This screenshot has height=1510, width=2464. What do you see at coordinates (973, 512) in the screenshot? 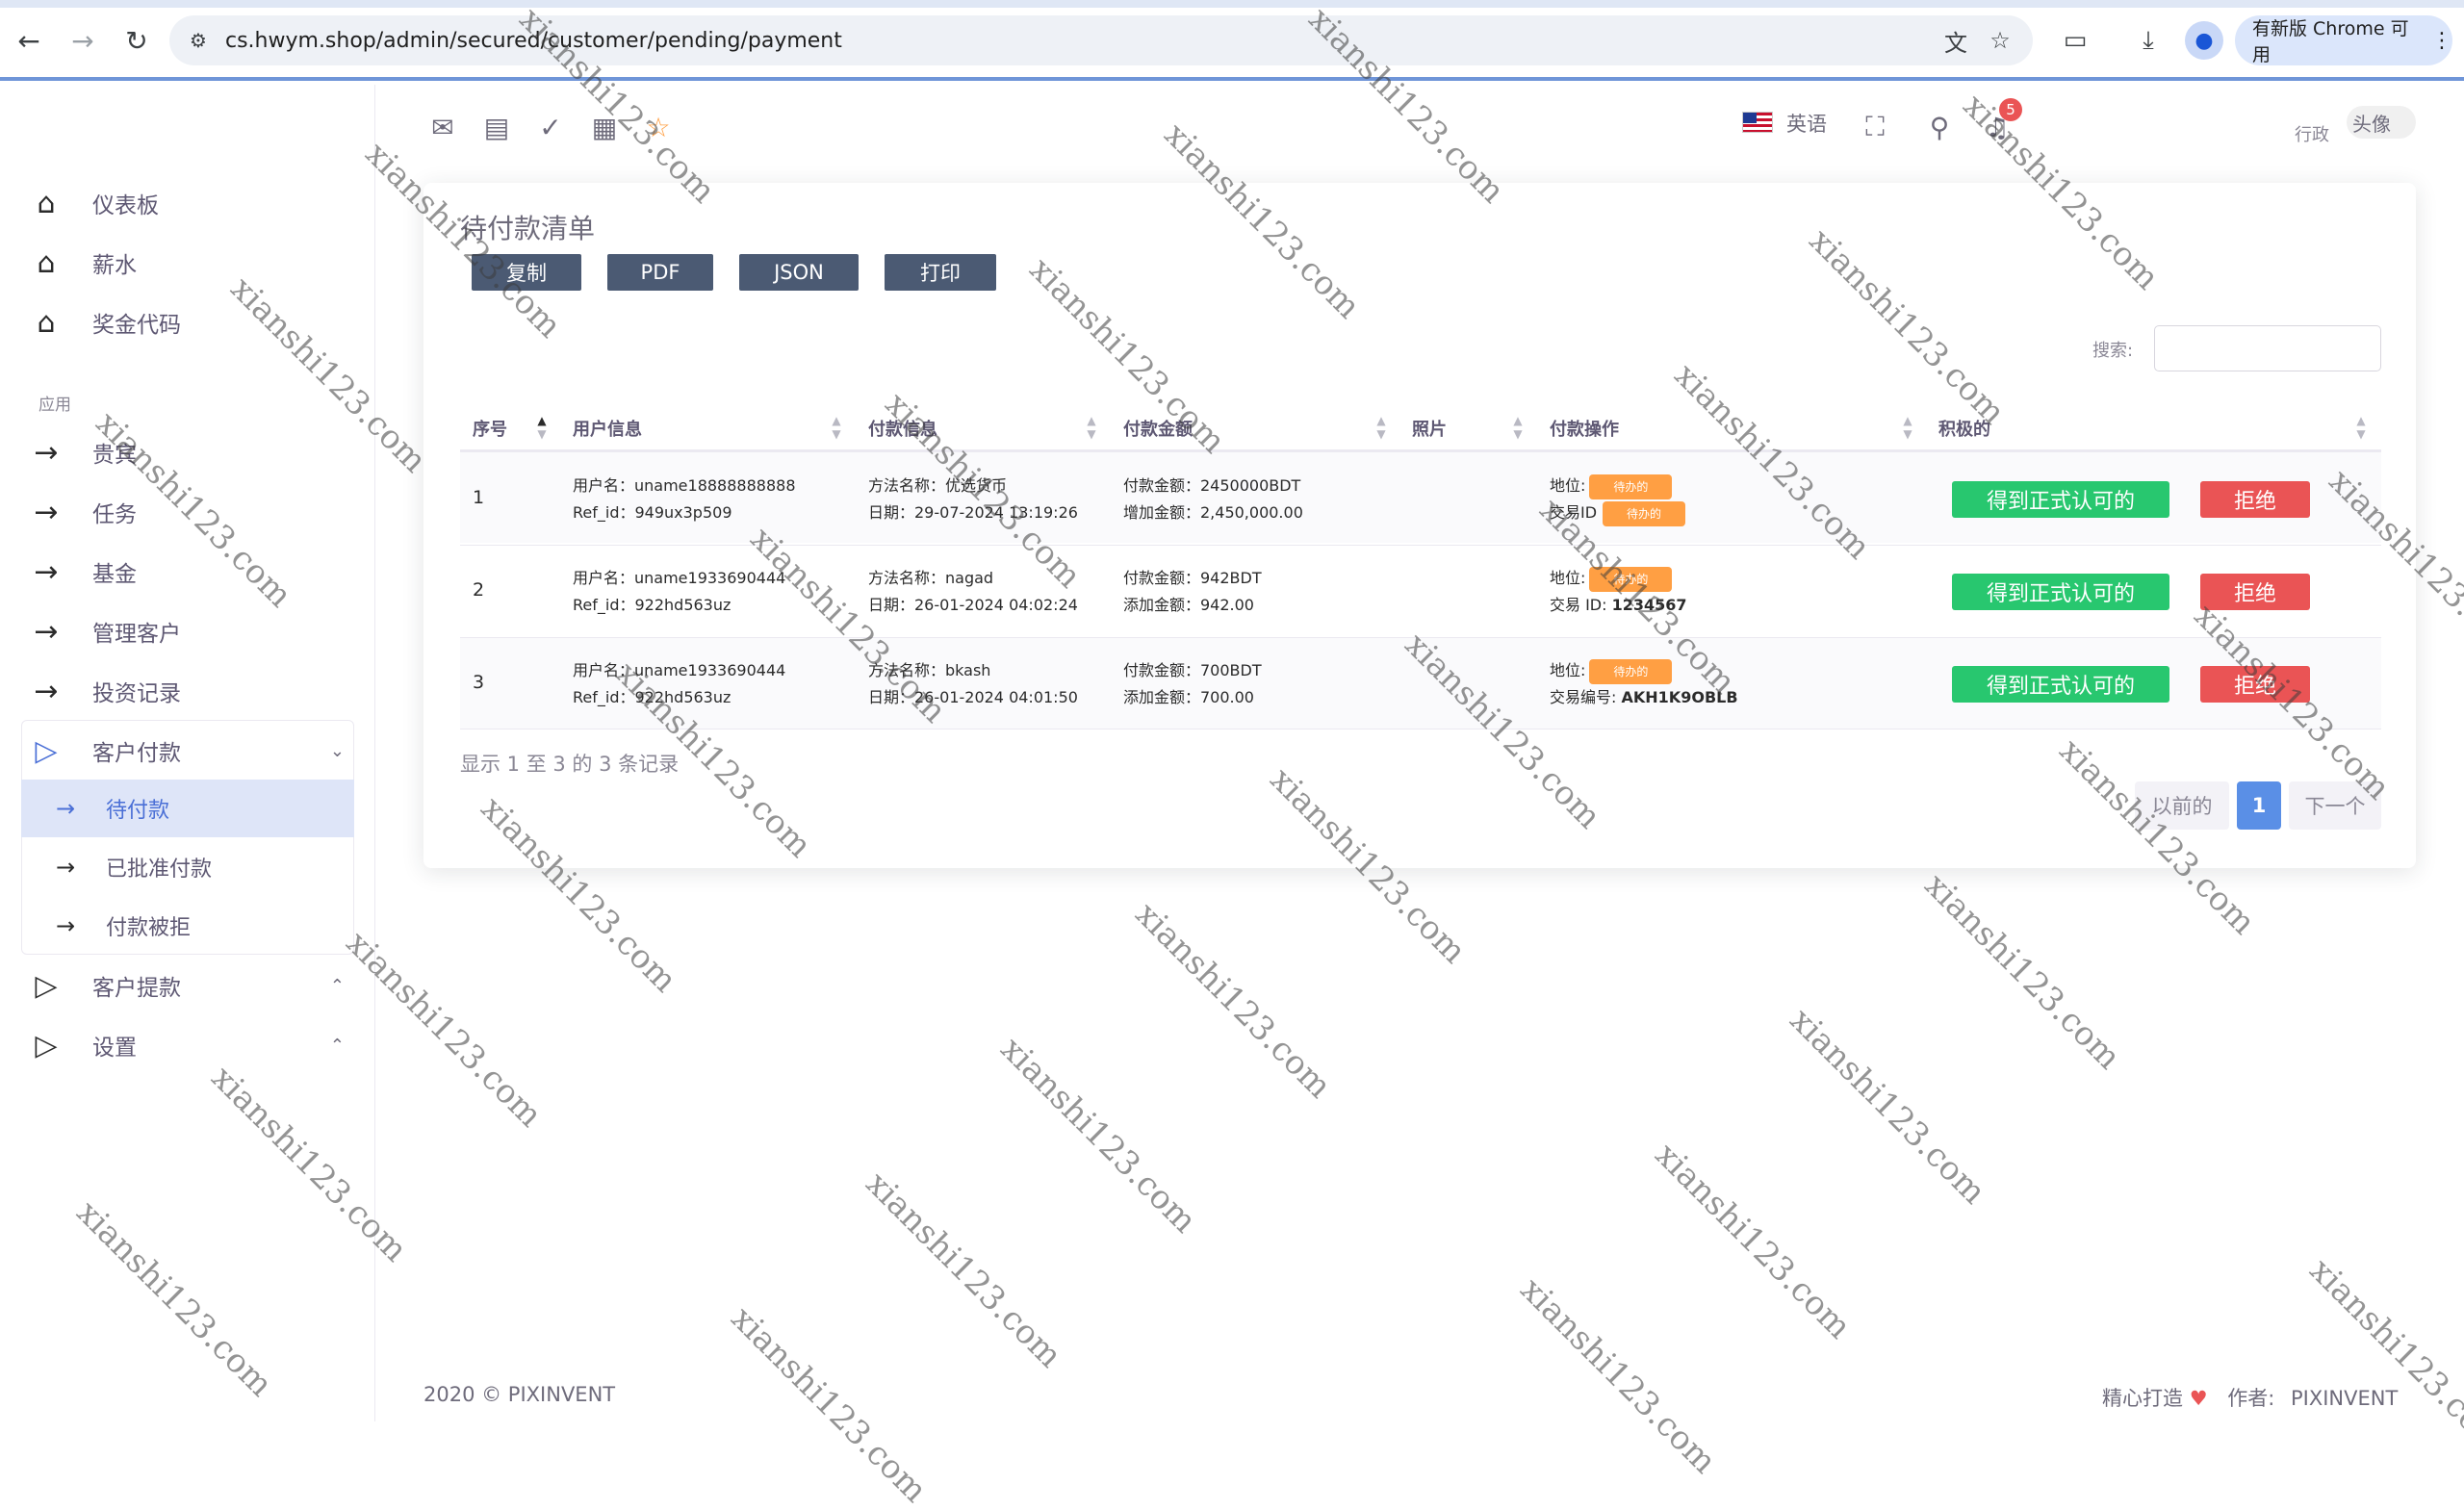
I see `payment-date: 日期：29-07-2024 13:19:26` at bounding box center [973, 512].